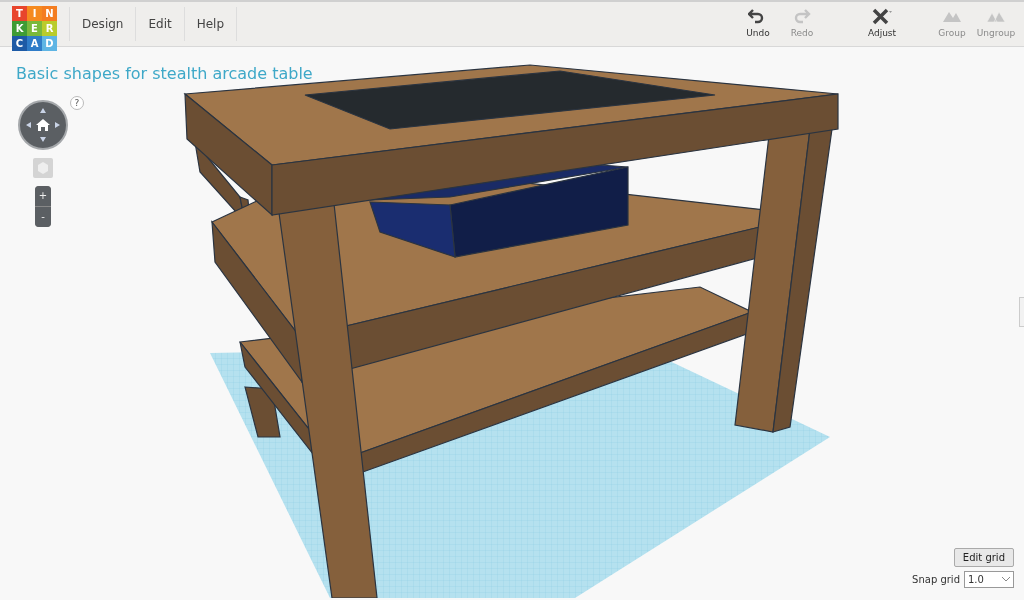 The height and width of the screenshot is (600, 1024). What do you see at coordinates (159, 24) in the screenshot?
I see `menu-item: Edit` at bounding box center [159, 24].